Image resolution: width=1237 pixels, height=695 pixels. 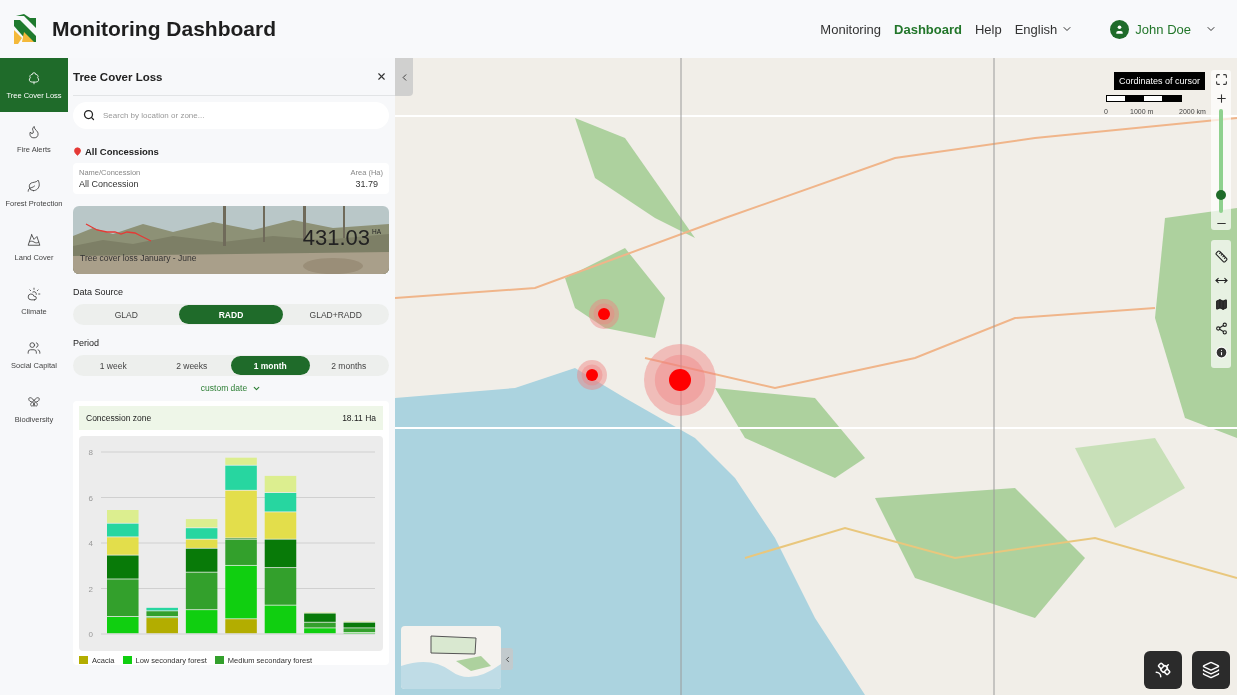 I want to click on cursor-coordinates: Cordinates of cursor, so click(x=1159, y=81).